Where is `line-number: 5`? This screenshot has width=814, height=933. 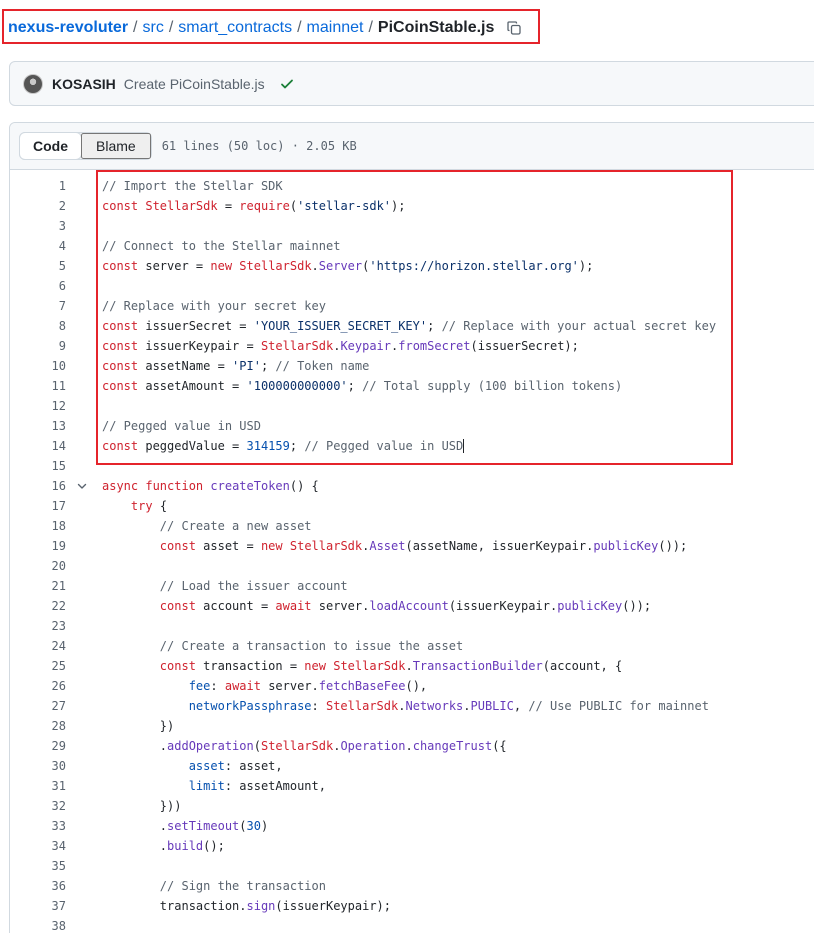 line-number: 5 is located at coordinates (33, 266).